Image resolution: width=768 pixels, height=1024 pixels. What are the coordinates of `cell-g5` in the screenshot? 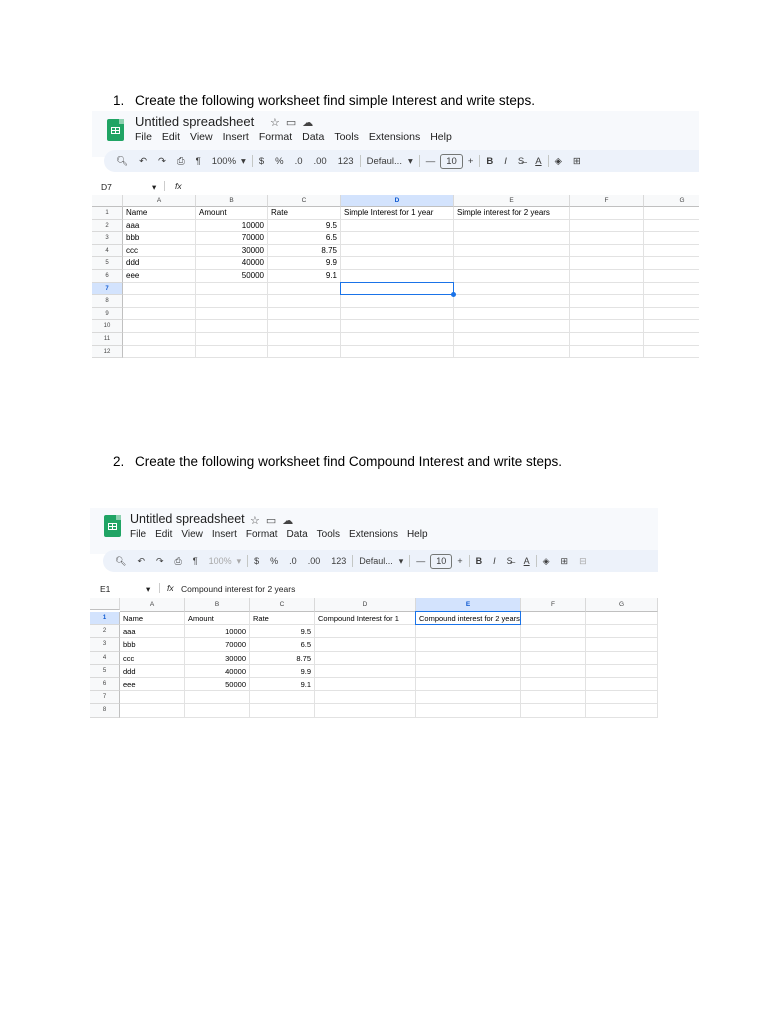 It's located at (671, 263).